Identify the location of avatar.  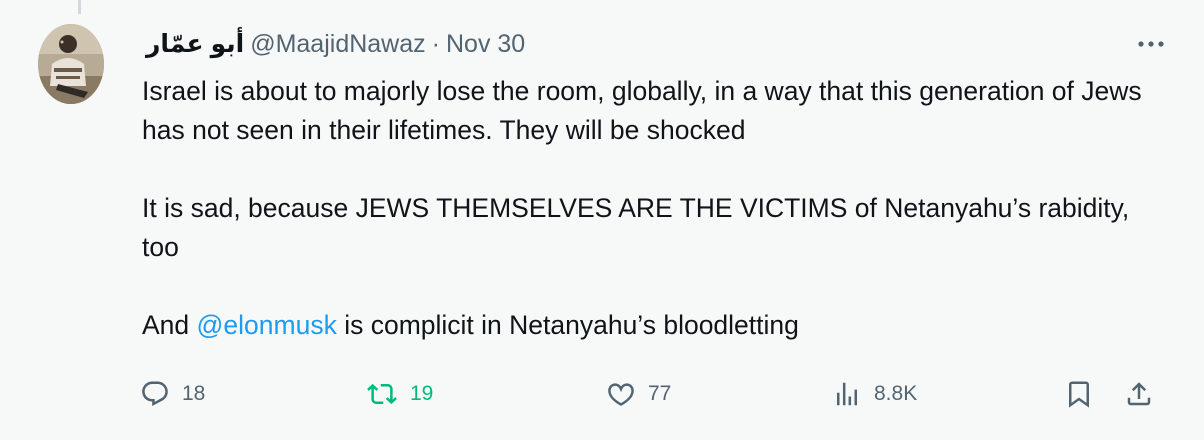
(71, 64).